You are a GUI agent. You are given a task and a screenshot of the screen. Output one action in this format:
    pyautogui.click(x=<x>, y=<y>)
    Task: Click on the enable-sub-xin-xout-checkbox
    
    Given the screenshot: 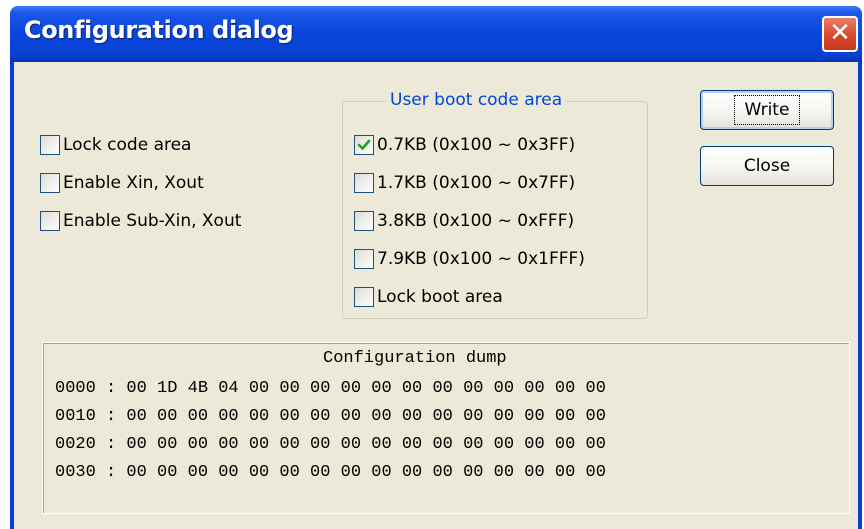 What is the action you would take?
    pyautogui.click(x=50, y=221)
    